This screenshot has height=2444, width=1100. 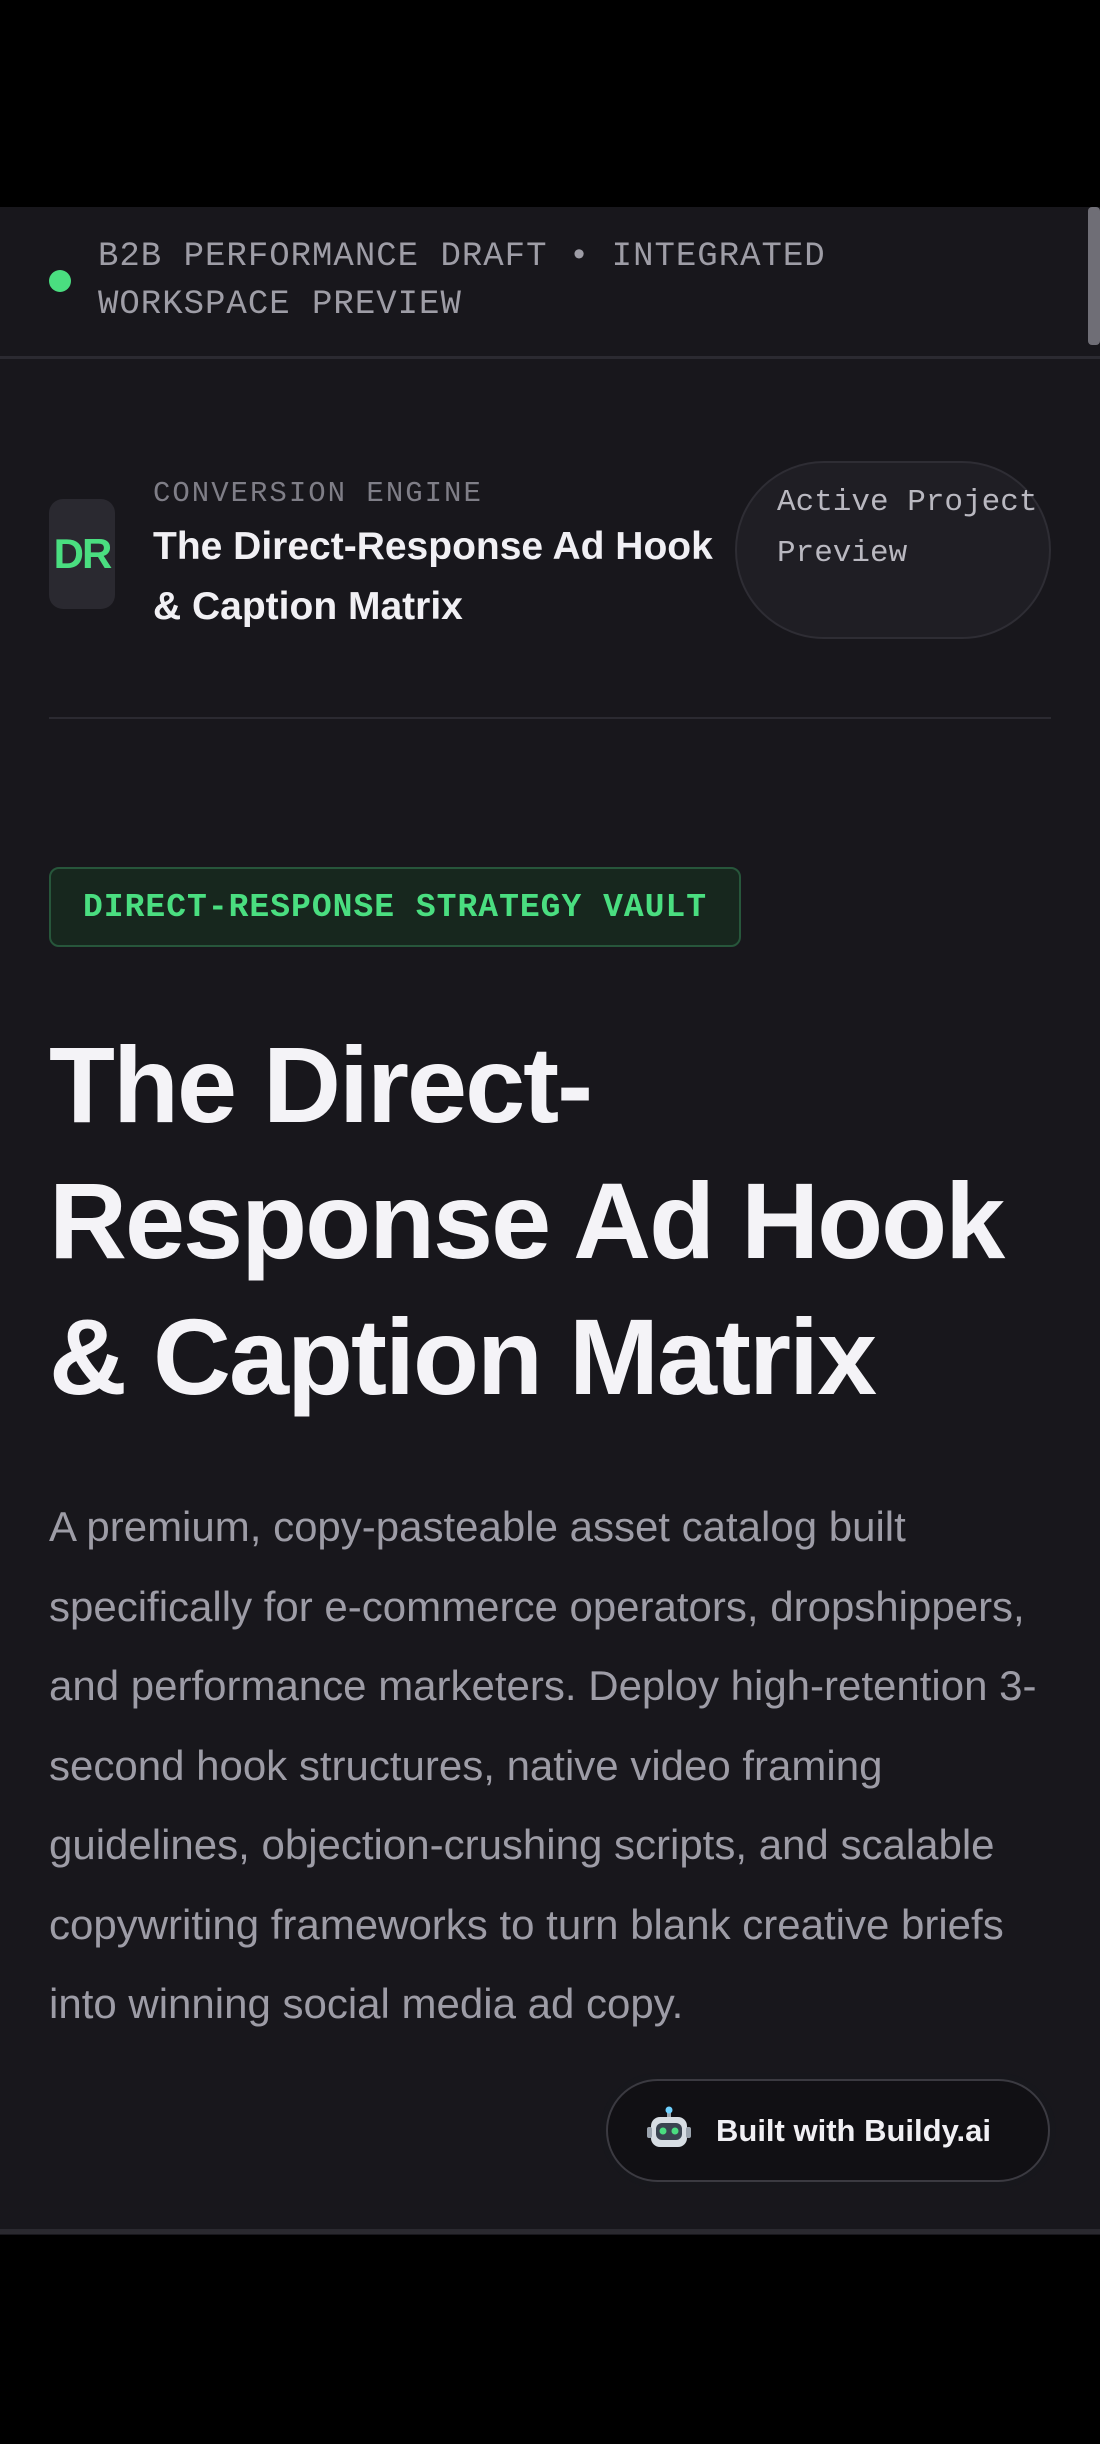 I want to click on status-dot, so click(x=60, y=281).